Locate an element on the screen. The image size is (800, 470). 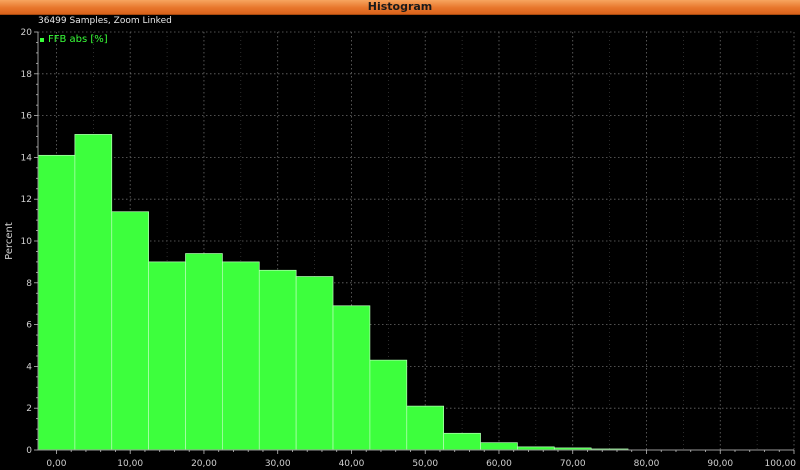
y-axis-label: Percent is located at coordinates (9, 241).